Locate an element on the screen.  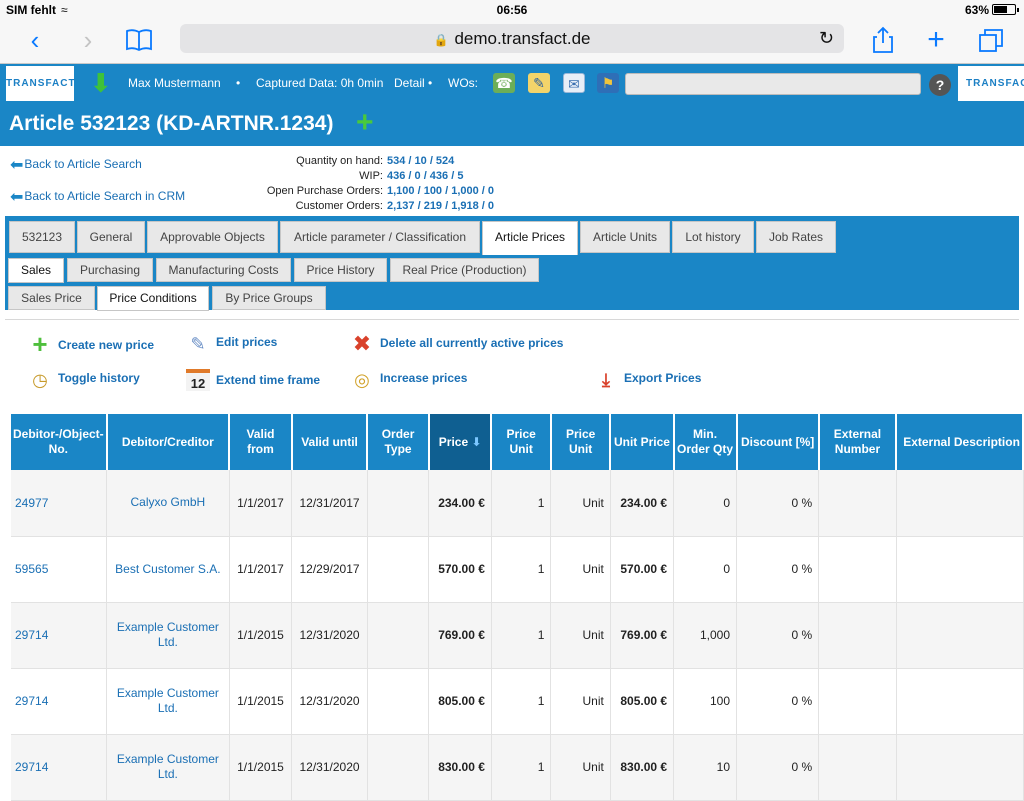
tab-article-prices: Article Prices is located at coordinates (530, 238).